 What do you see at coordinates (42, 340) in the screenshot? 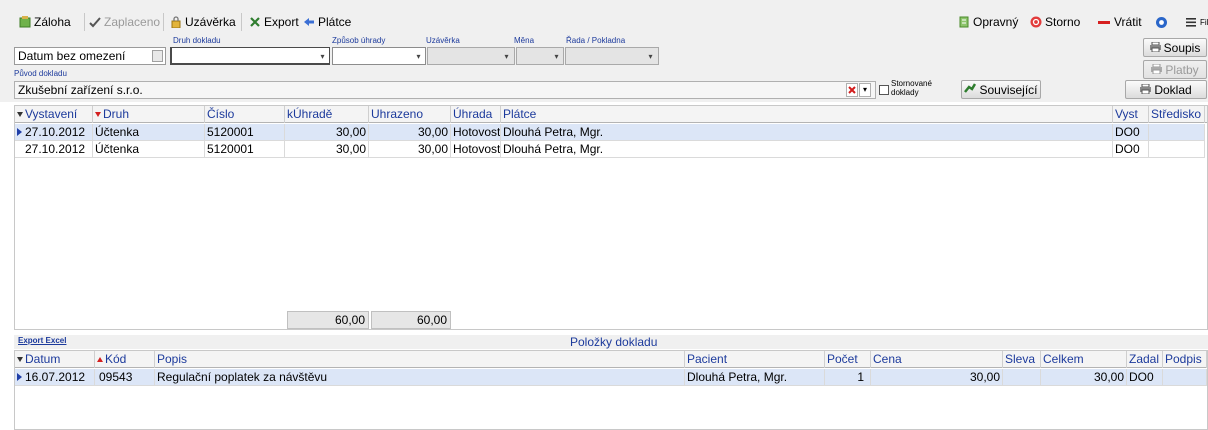
I see `export-excel-link: Export Excel` at bounding box center [42, 340].